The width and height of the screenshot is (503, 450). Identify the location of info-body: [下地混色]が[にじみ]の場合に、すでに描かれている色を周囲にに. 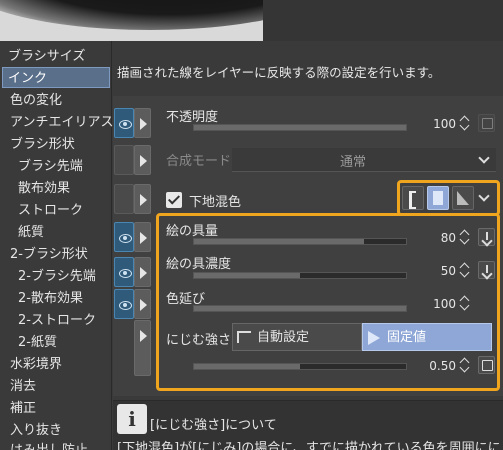
(309, 445).